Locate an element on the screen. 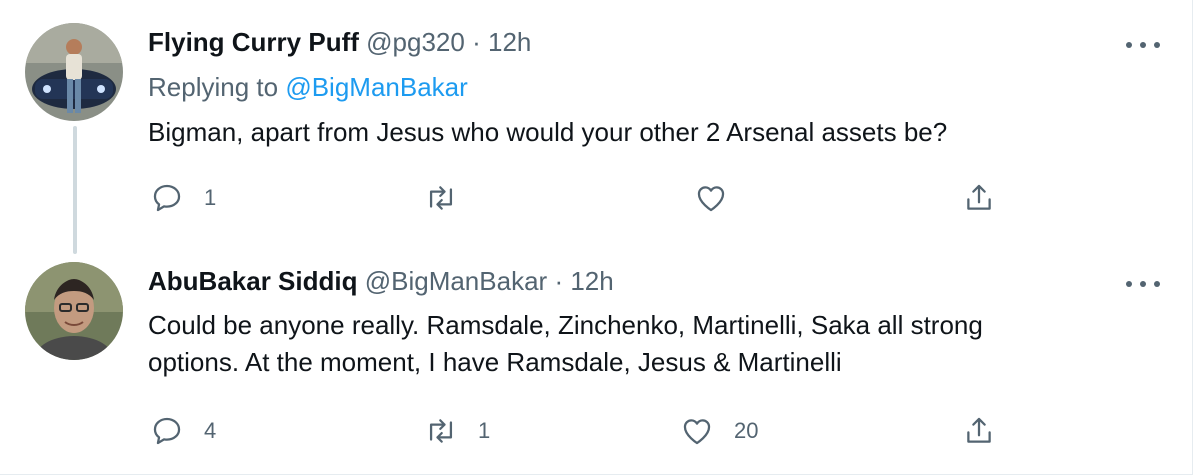 The height and width of the screenshot is (476, 1194). retweet-count: 1 is located at coordinates (484, 430).